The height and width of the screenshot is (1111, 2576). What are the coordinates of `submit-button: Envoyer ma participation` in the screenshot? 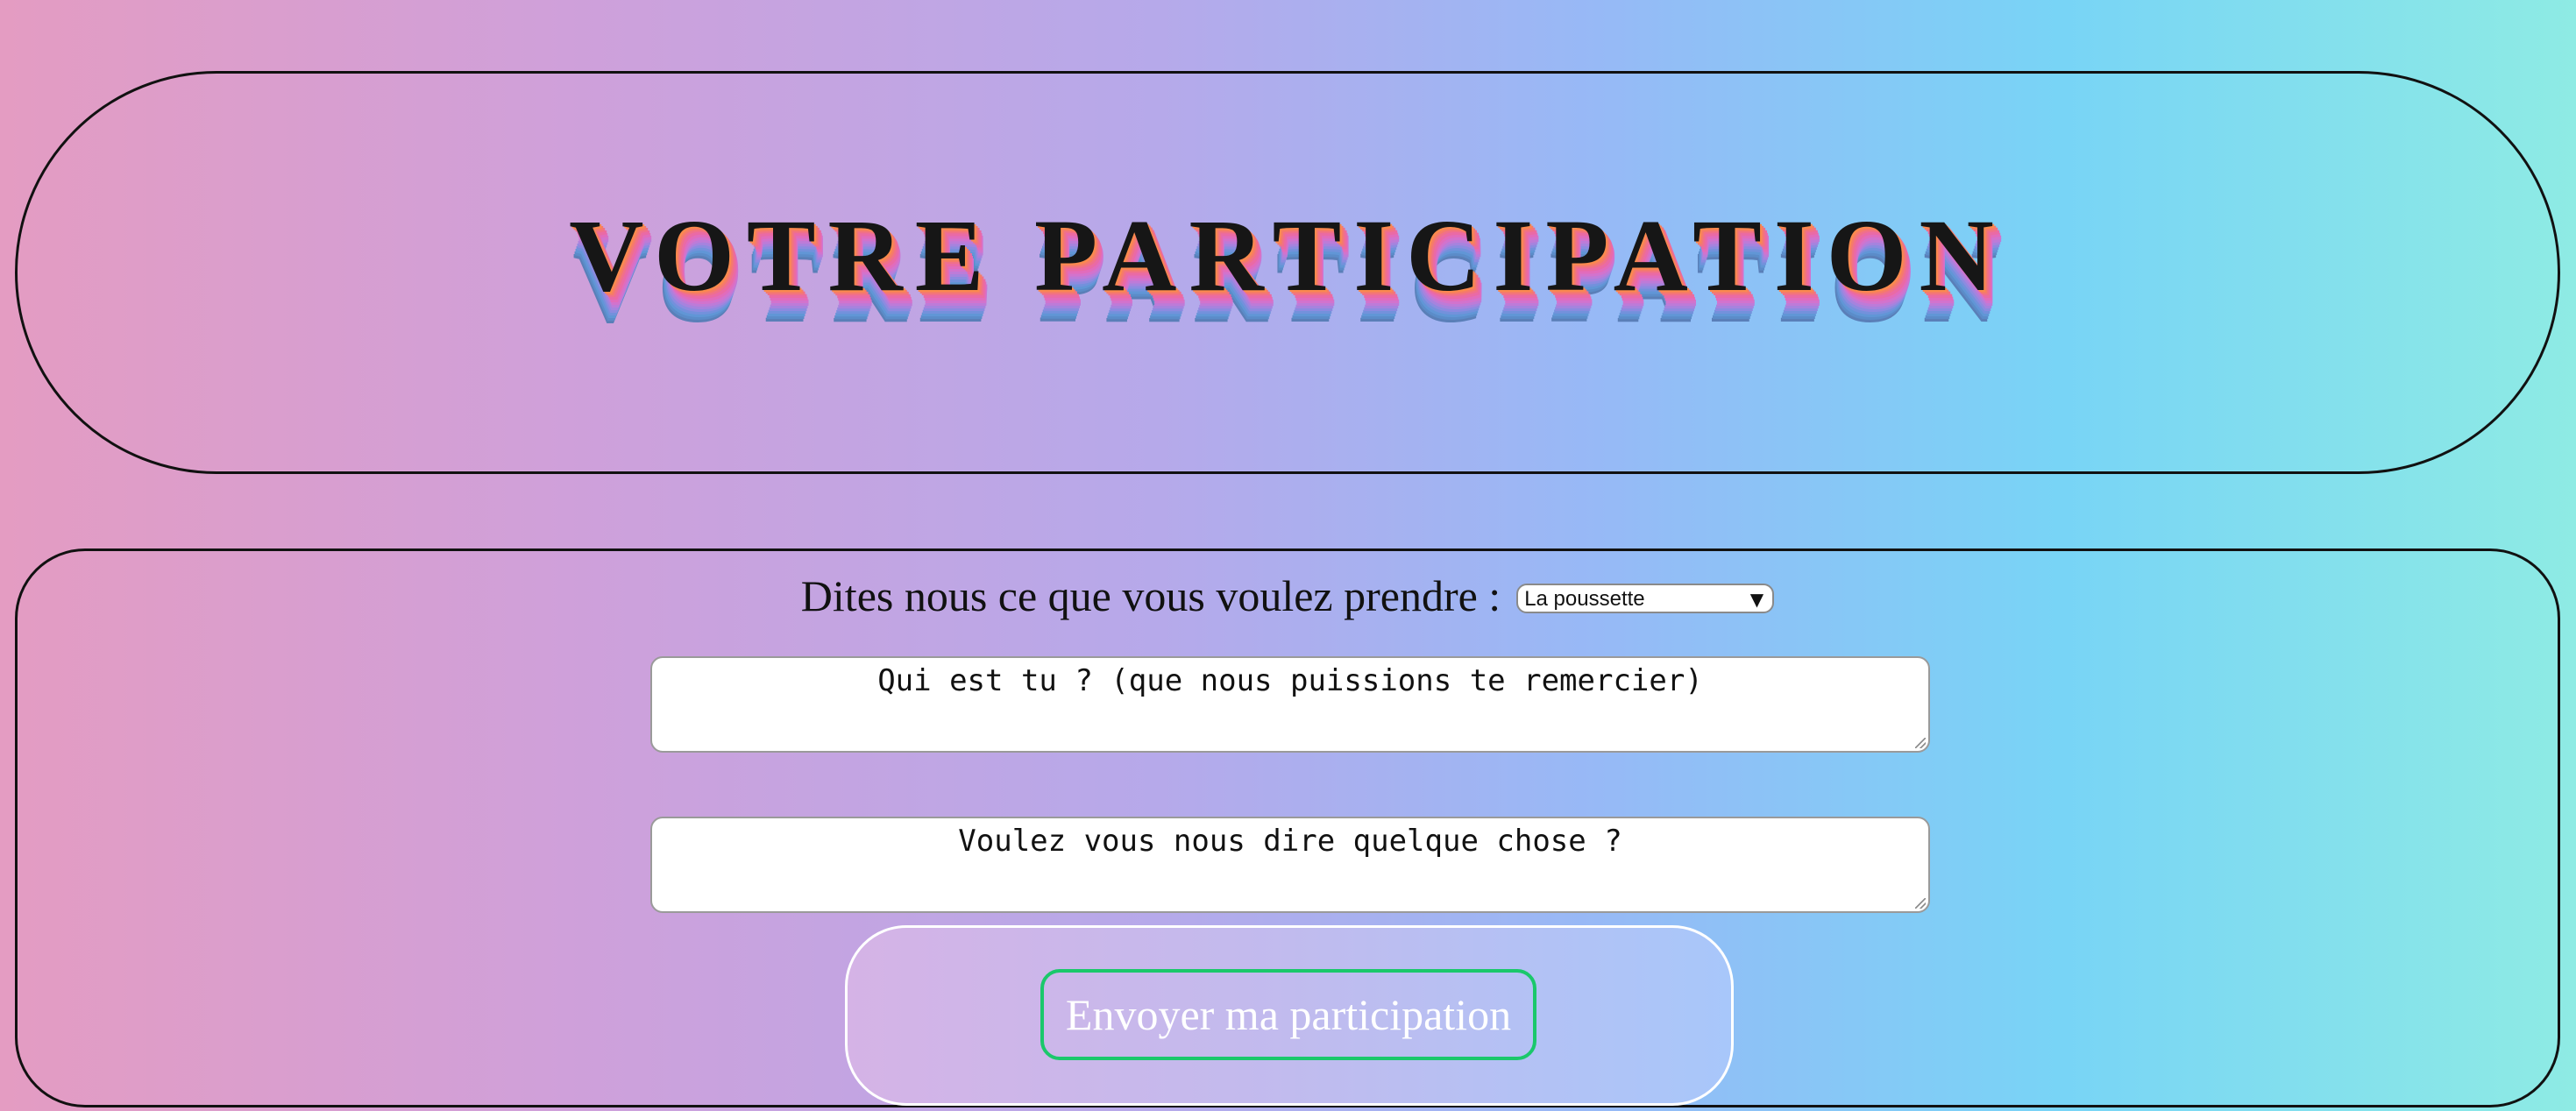 It's located at (1288, 1015).